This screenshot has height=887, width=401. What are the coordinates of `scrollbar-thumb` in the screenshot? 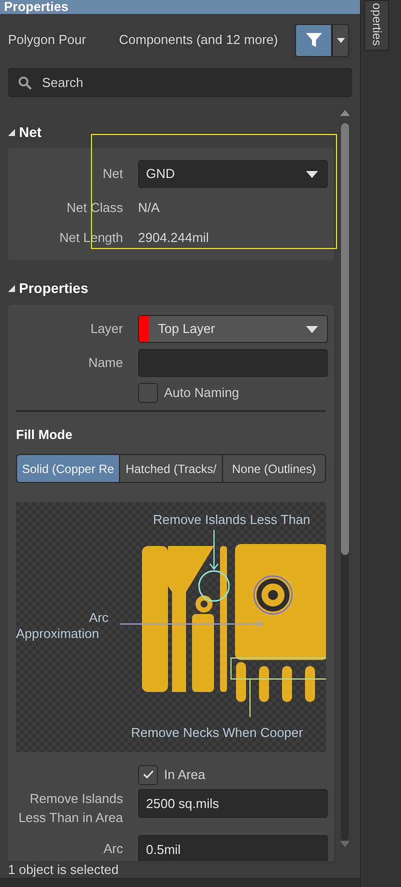 It's located at (345, 339).